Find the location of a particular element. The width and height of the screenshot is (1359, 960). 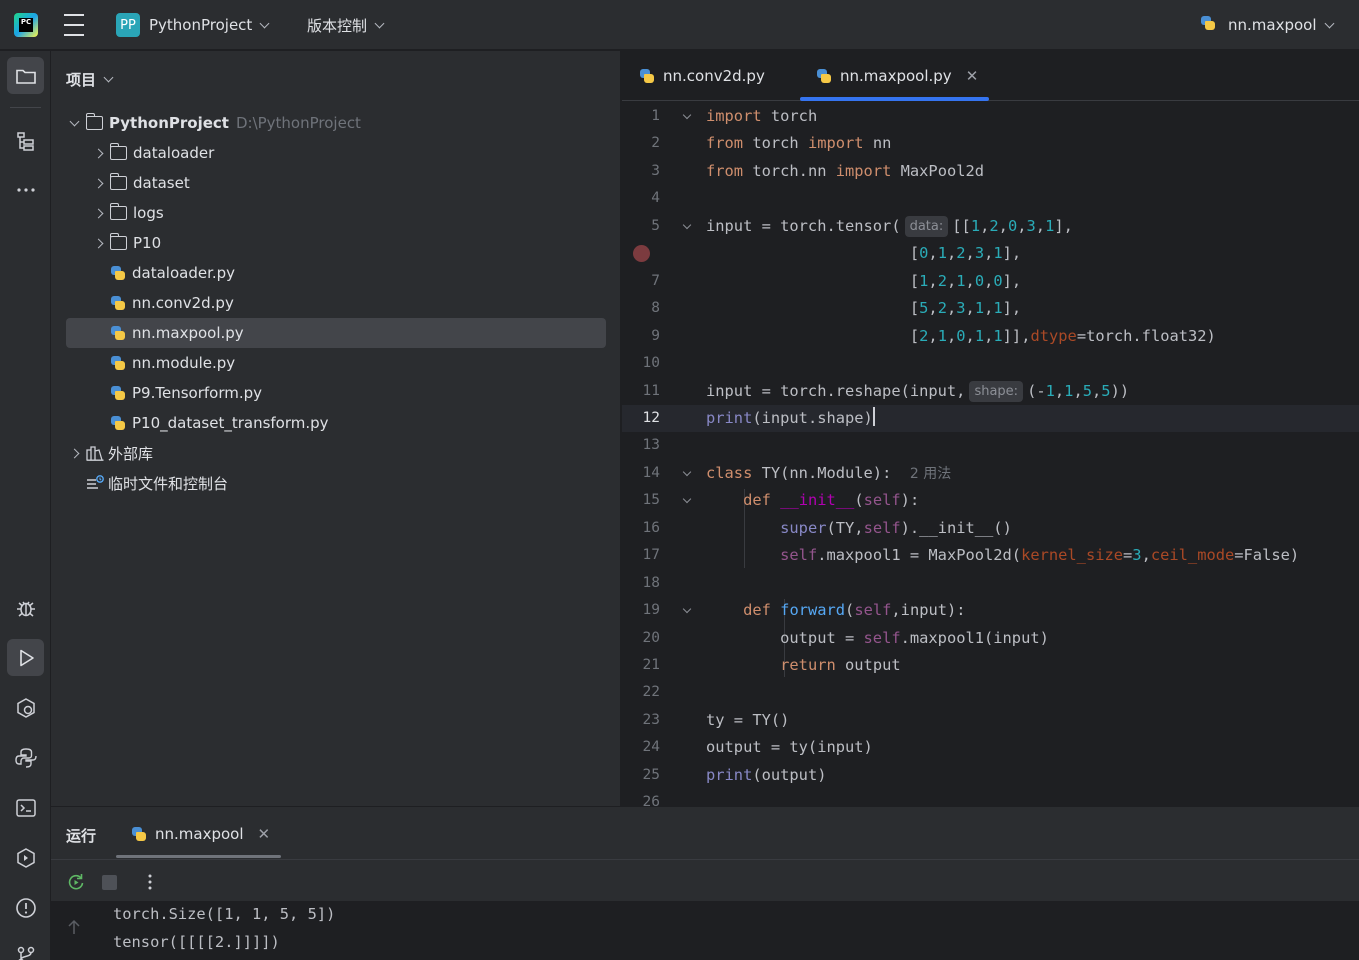

tree-folder: dataset is located at coordinates (336, 183).